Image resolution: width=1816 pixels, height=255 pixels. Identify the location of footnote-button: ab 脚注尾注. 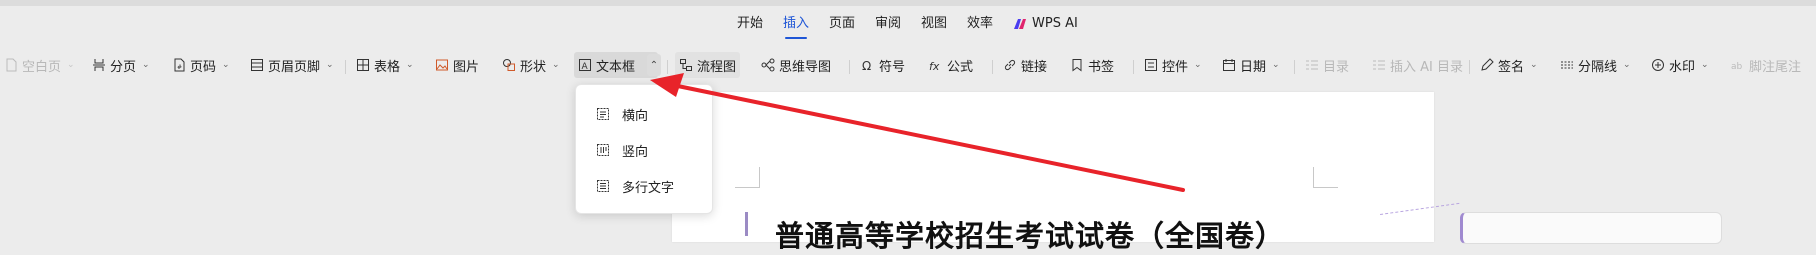
(1766, 65).